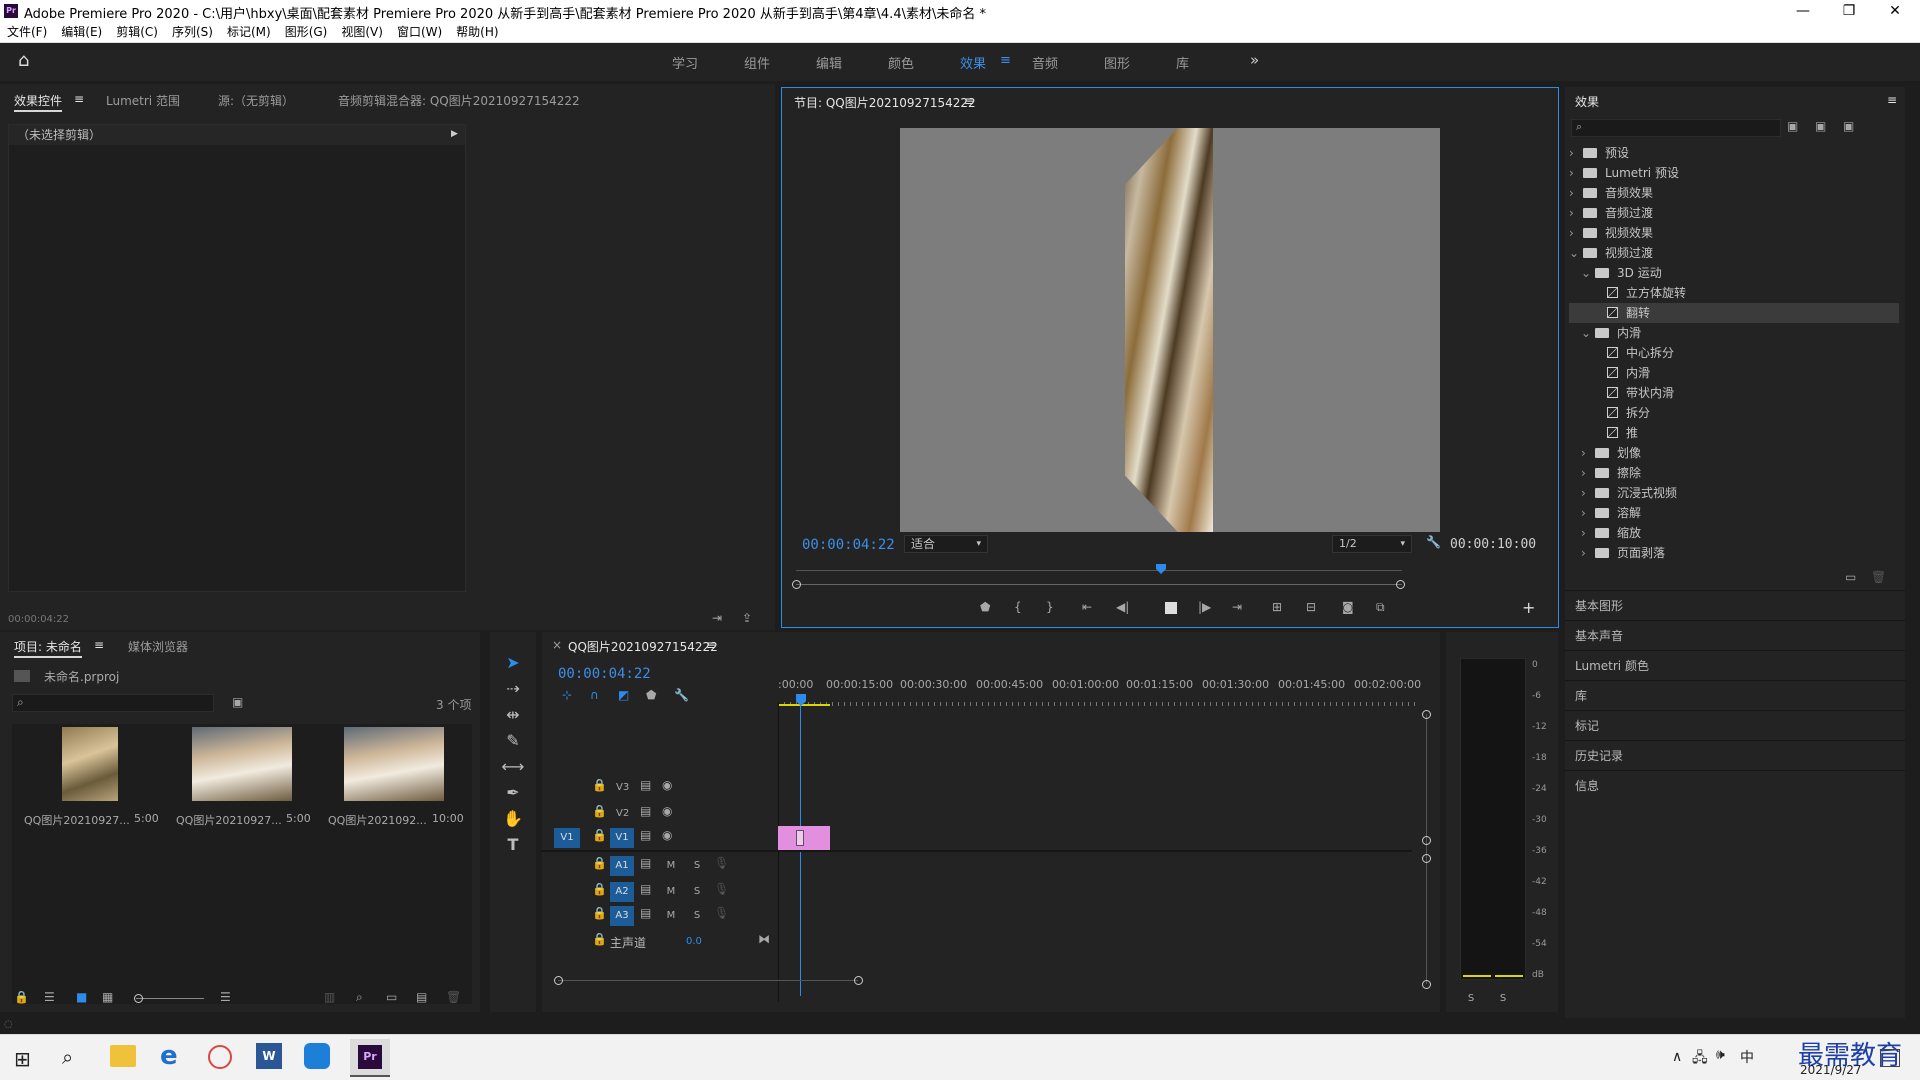  I want to click on tab-audio-clip-mixer: 音频剪辑混合器: QQ图片20210927154222, so click(459, 100).